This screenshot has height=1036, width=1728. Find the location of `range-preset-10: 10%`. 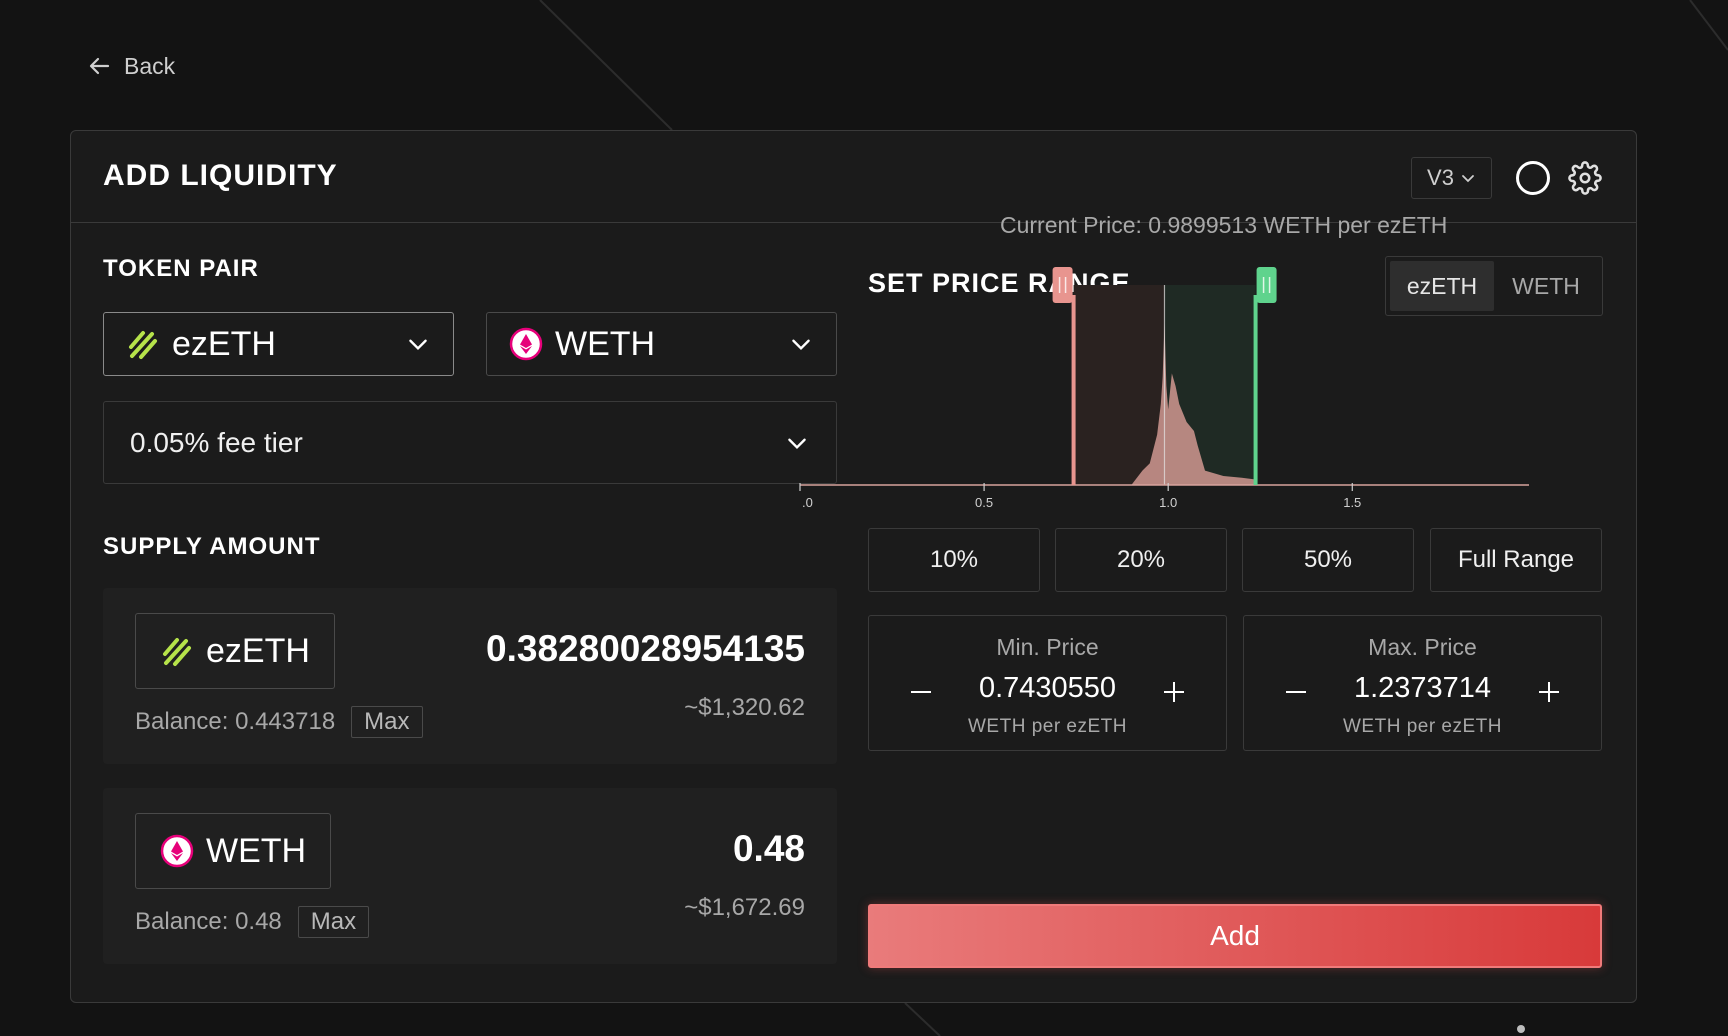

range-preset-10: 10% is located at coordinates (954, 560).